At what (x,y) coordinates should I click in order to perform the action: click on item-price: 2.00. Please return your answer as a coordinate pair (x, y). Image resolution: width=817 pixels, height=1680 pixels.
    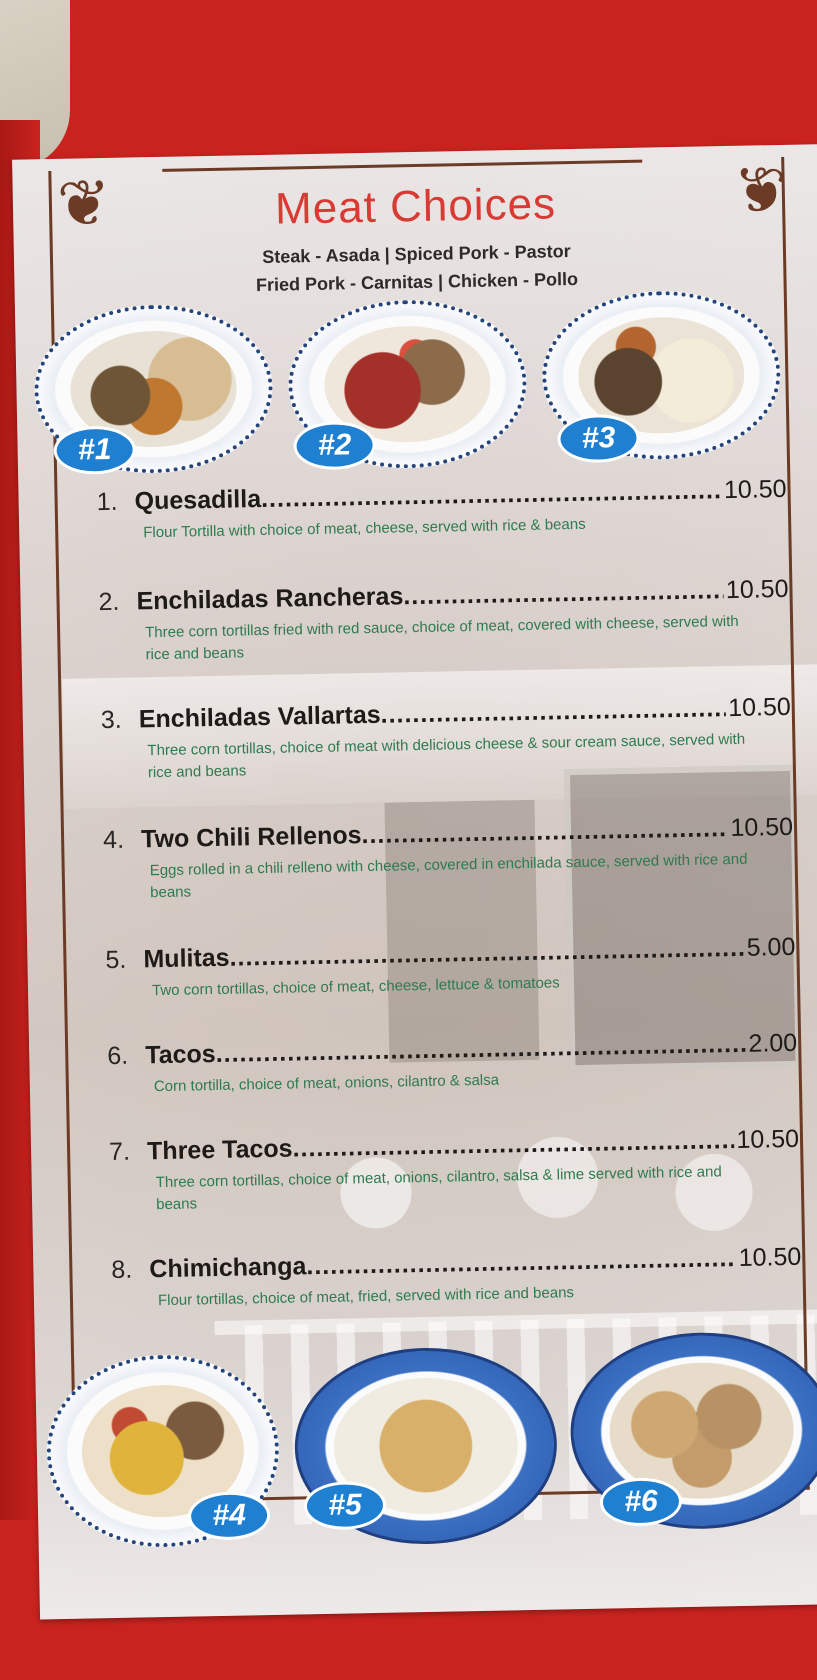
    Looking at the image, I should click on (773, 1043).